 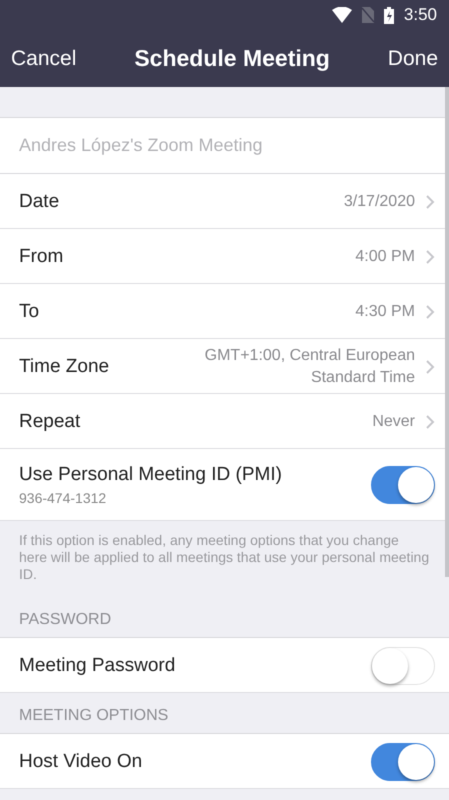 What do you see at coordinates (309, 367) in the screenshot?
I see `row-value: GMT+1:00, Central European Standard Time` at bounding box center [309, 367].